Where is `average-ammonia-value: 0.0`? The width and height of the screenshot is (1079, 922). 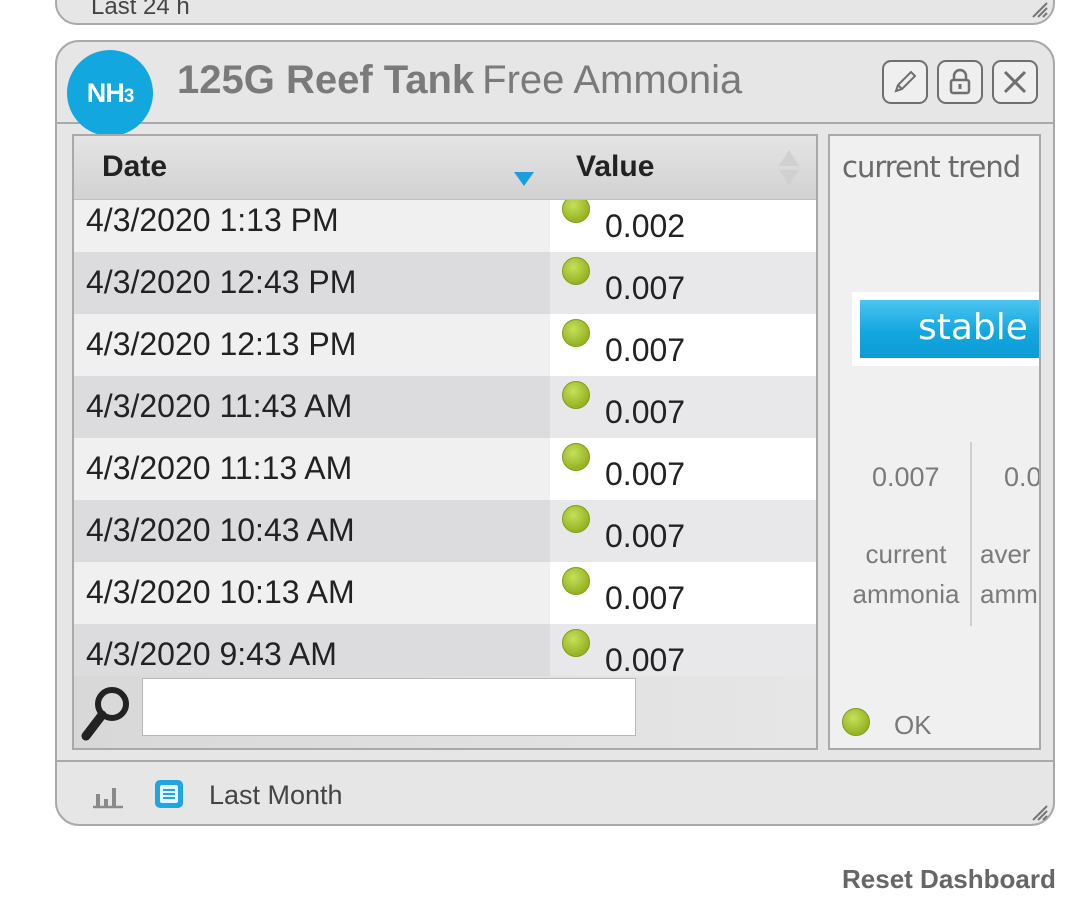 average-ammonia-value: 0.0 is located at coordinates (1022, 477).